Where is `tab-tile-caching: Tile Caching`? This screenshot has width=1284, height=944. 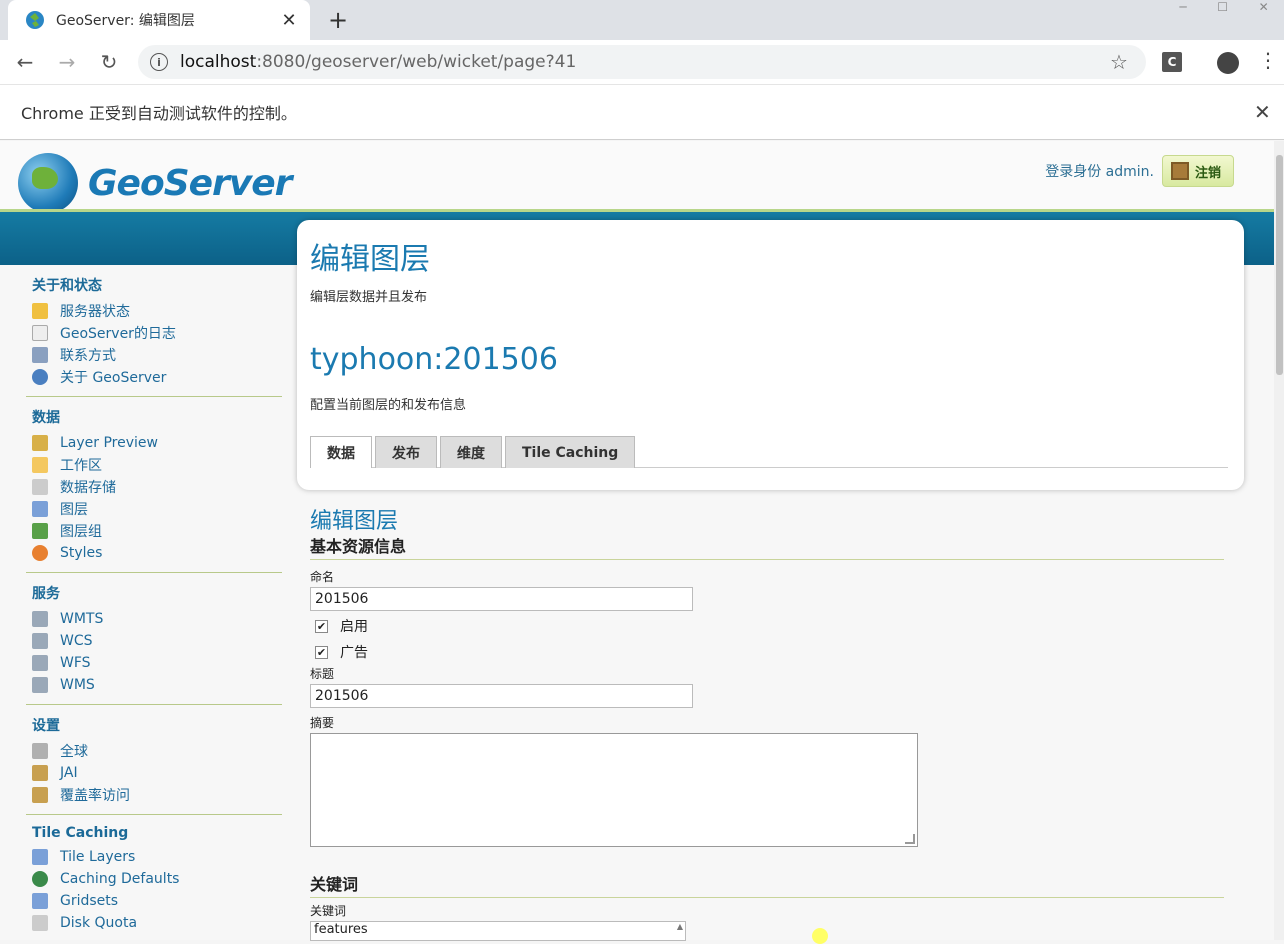 tab-tile-caching: Tile Caching is located at coordinates (570, 452).